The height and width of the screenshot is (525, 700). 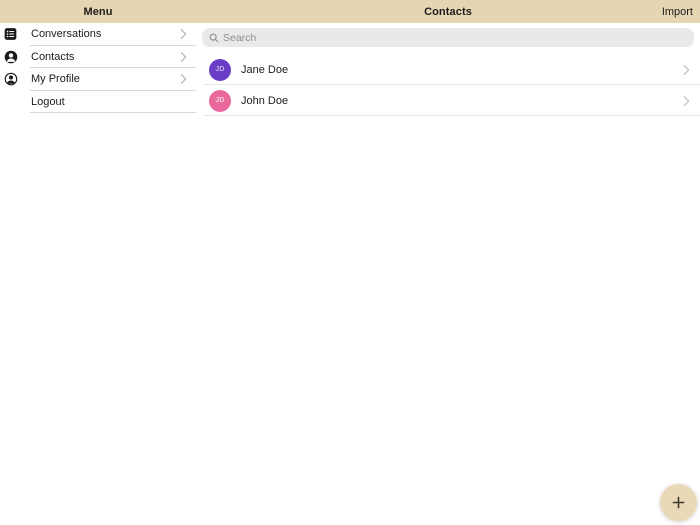 I want to click on app-header: Menu Contacts Import, so click(x=350, y=11).